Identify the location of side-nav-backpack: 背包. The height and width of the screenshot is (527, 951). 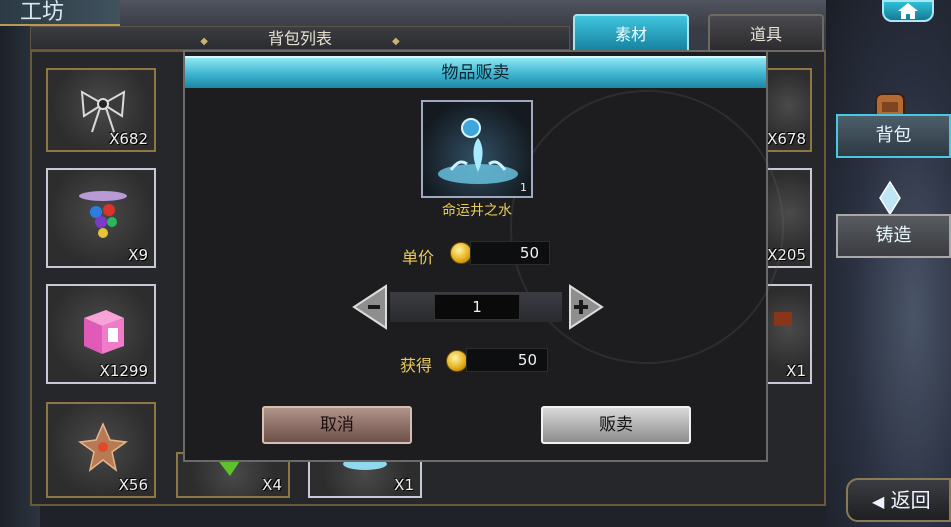
(893, 136).